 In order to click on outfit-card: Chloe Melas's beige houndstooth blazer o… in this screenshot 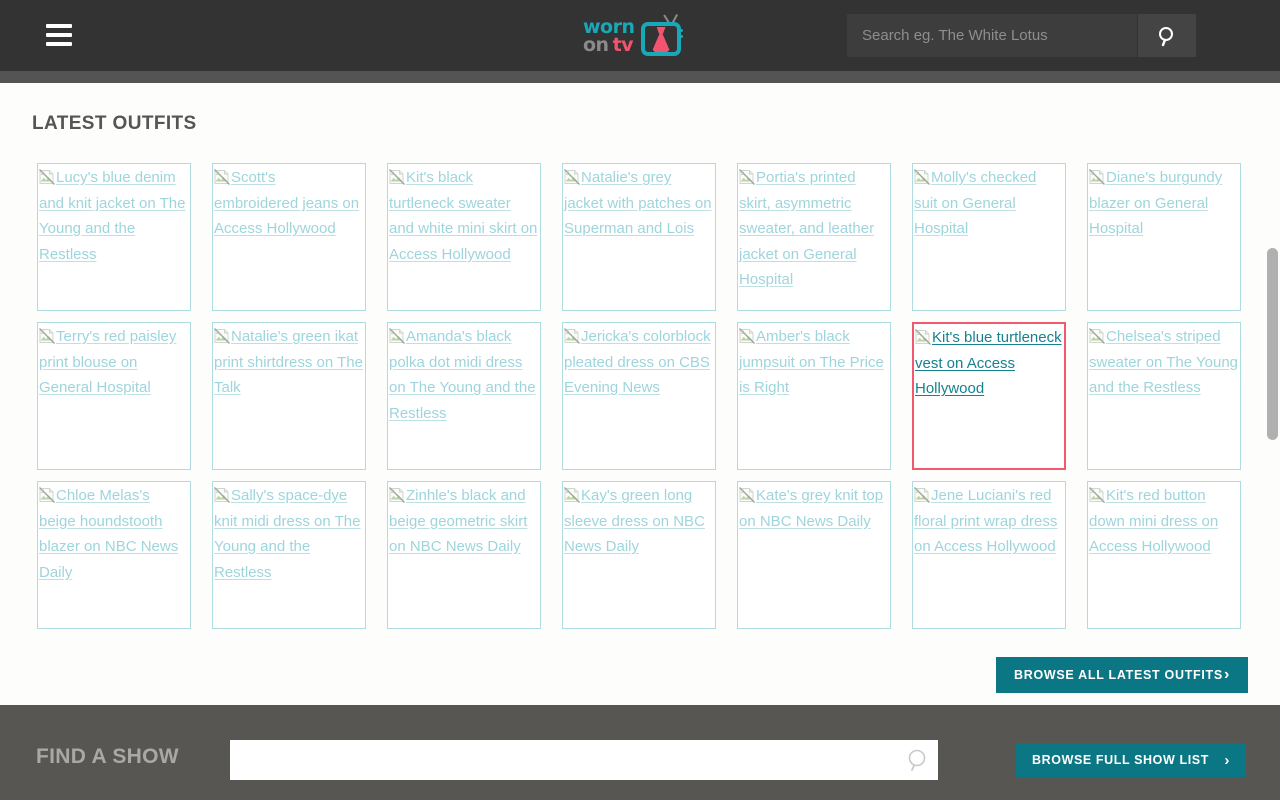, I will do `click(114, 555)`.